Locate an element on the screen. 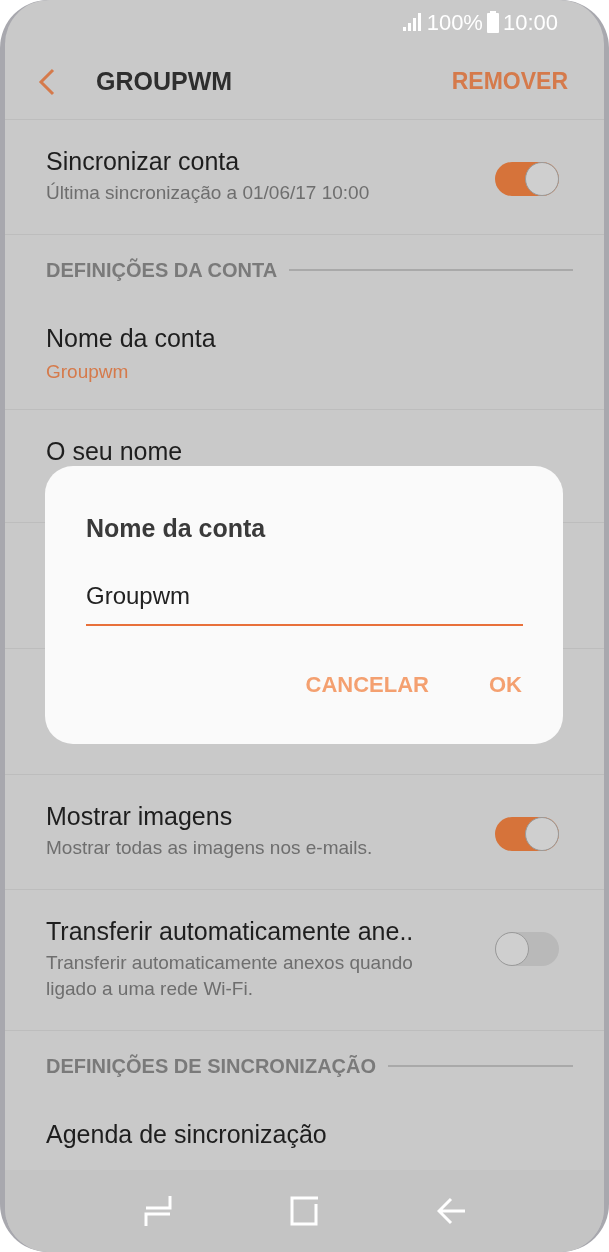 The image size is (609, 1252). battery-icon is located at coordinates (492, 22).